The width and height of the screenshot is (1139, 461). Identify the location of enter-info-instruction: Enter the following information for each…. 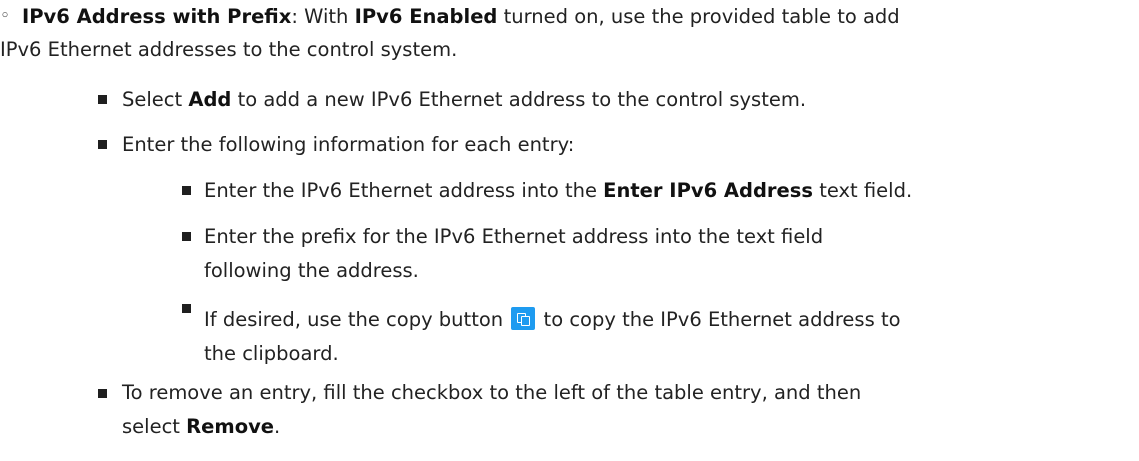
(348, 144).